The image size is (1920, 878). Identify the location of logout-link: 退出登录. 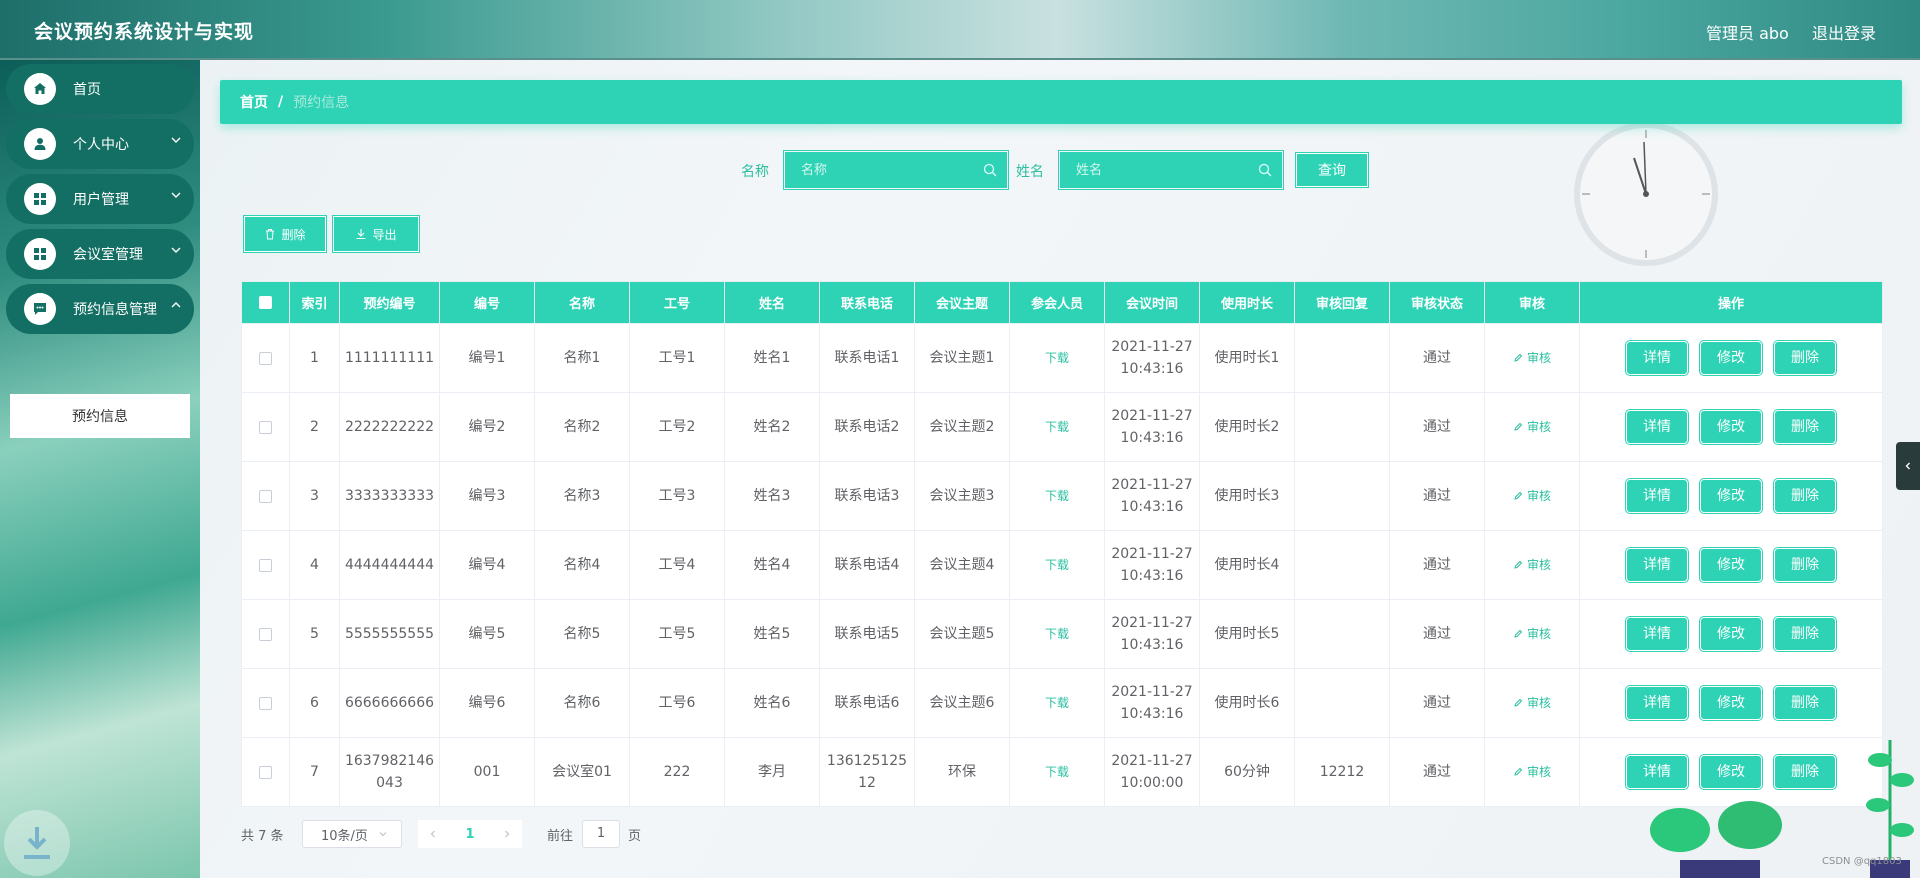
(1844, 32).